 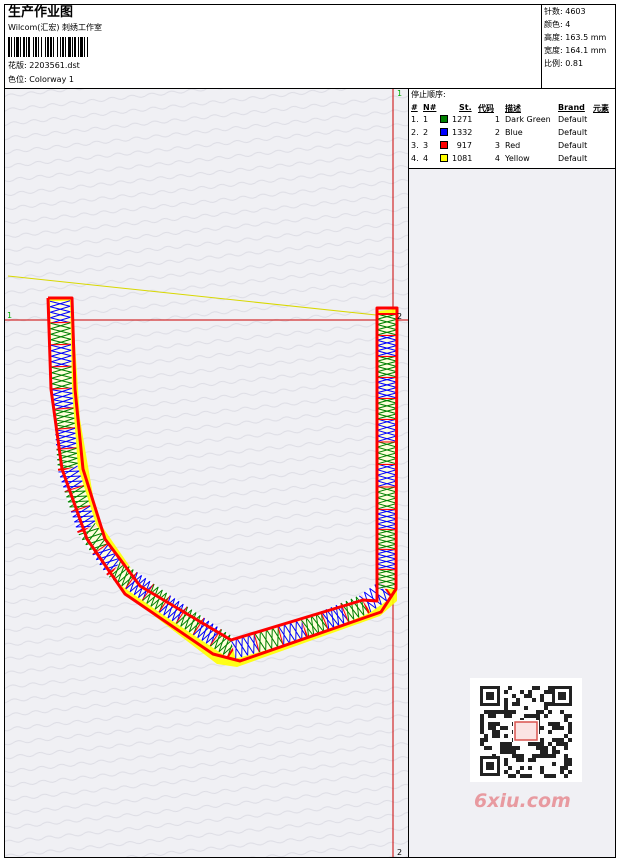 I want to click on color-swatch, so click(x=444, y=119).